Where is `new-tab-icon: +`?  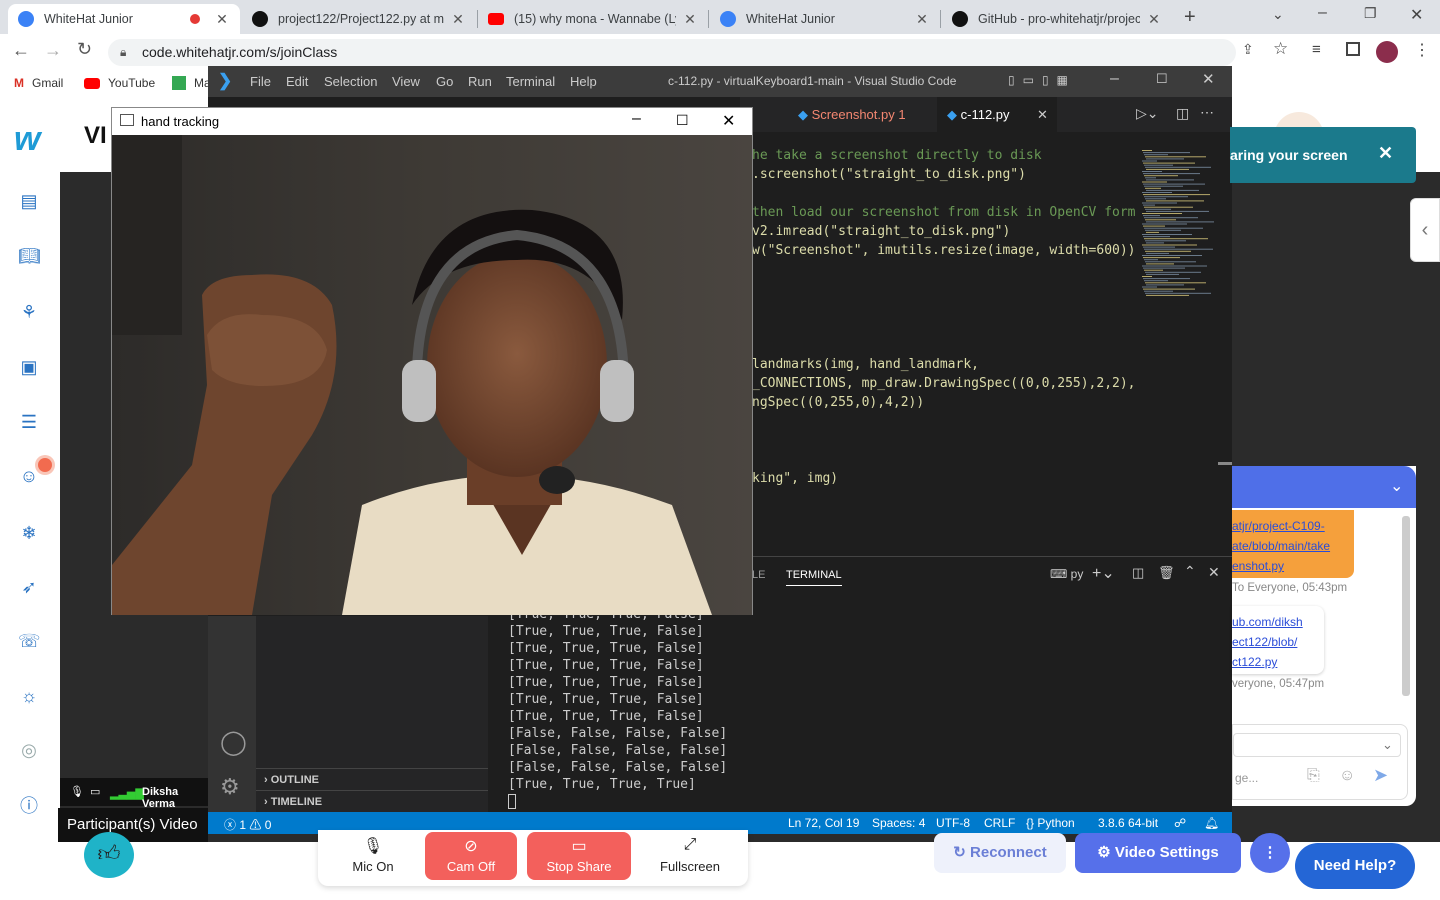 new-tab-icon: + is located at coordinates (1190, 17).